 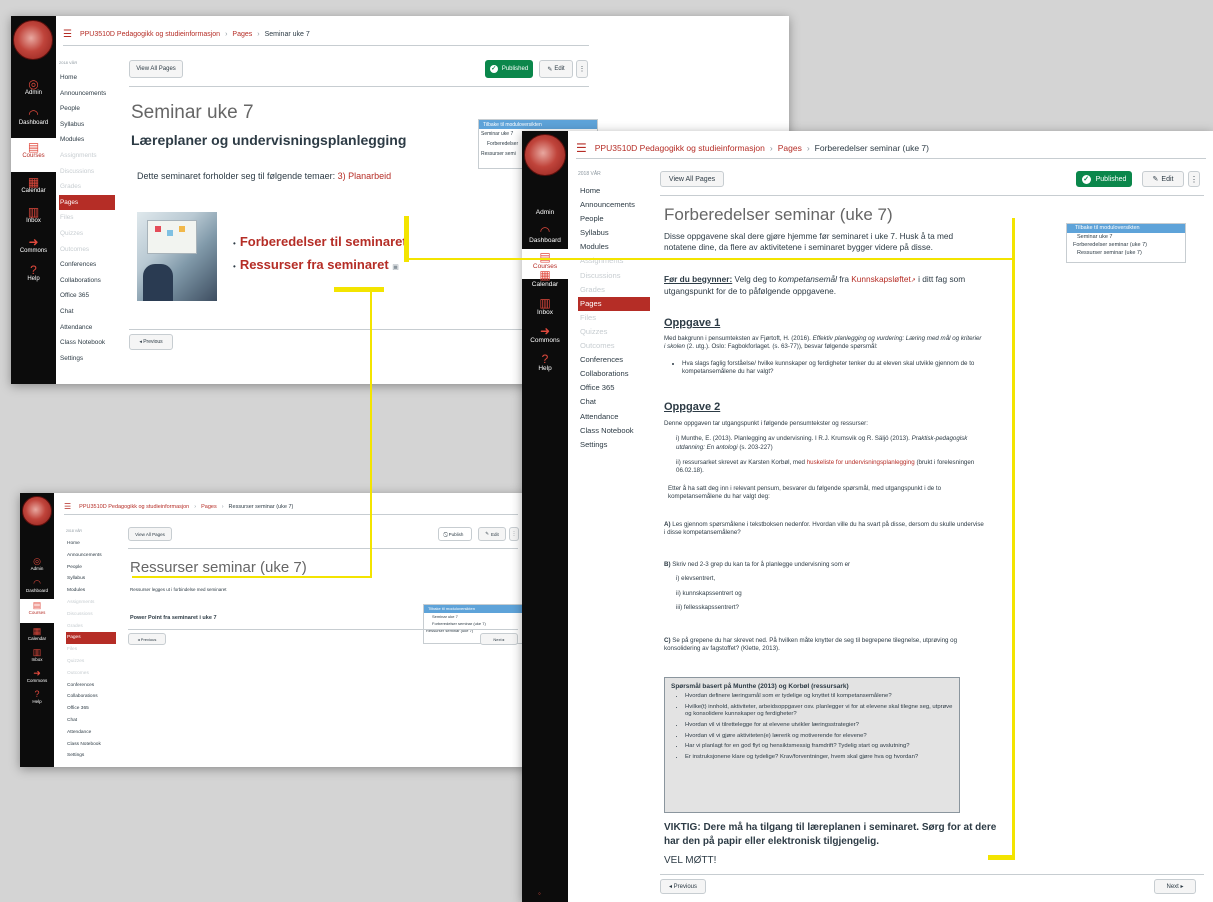 I want to click on course-nav-item-home: Home, so click(x=91, y=544).